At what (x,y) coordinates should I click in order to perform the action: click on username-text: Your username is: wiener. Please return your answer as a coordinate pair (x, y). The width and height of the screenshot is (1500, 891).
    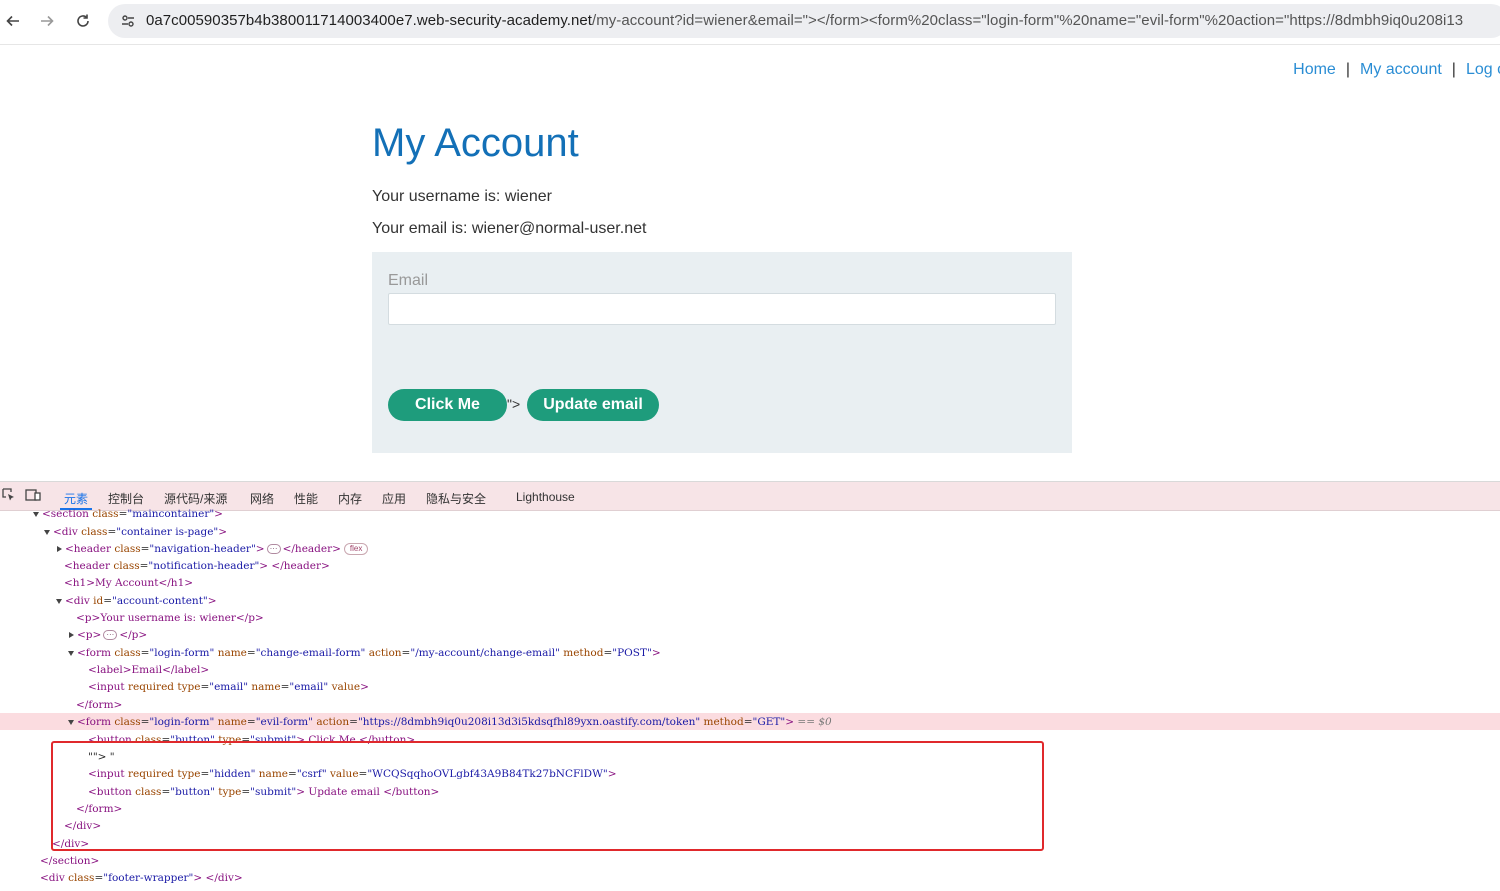
    Looking at the image, I should click on (462, 196).